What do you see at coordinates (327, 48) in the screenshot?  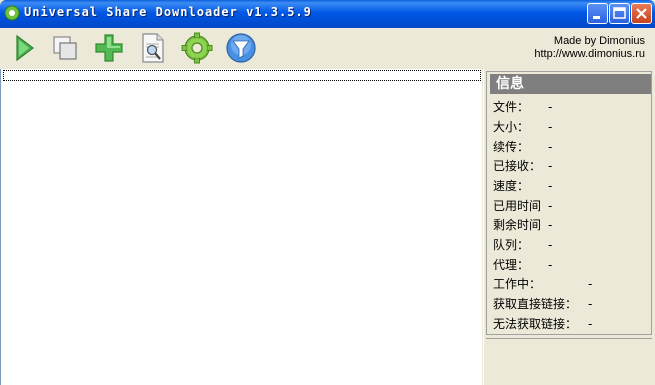 I see `toolbar: Made by Dimonius http://www.dimonius.ru` at bounding box center [327, 48].